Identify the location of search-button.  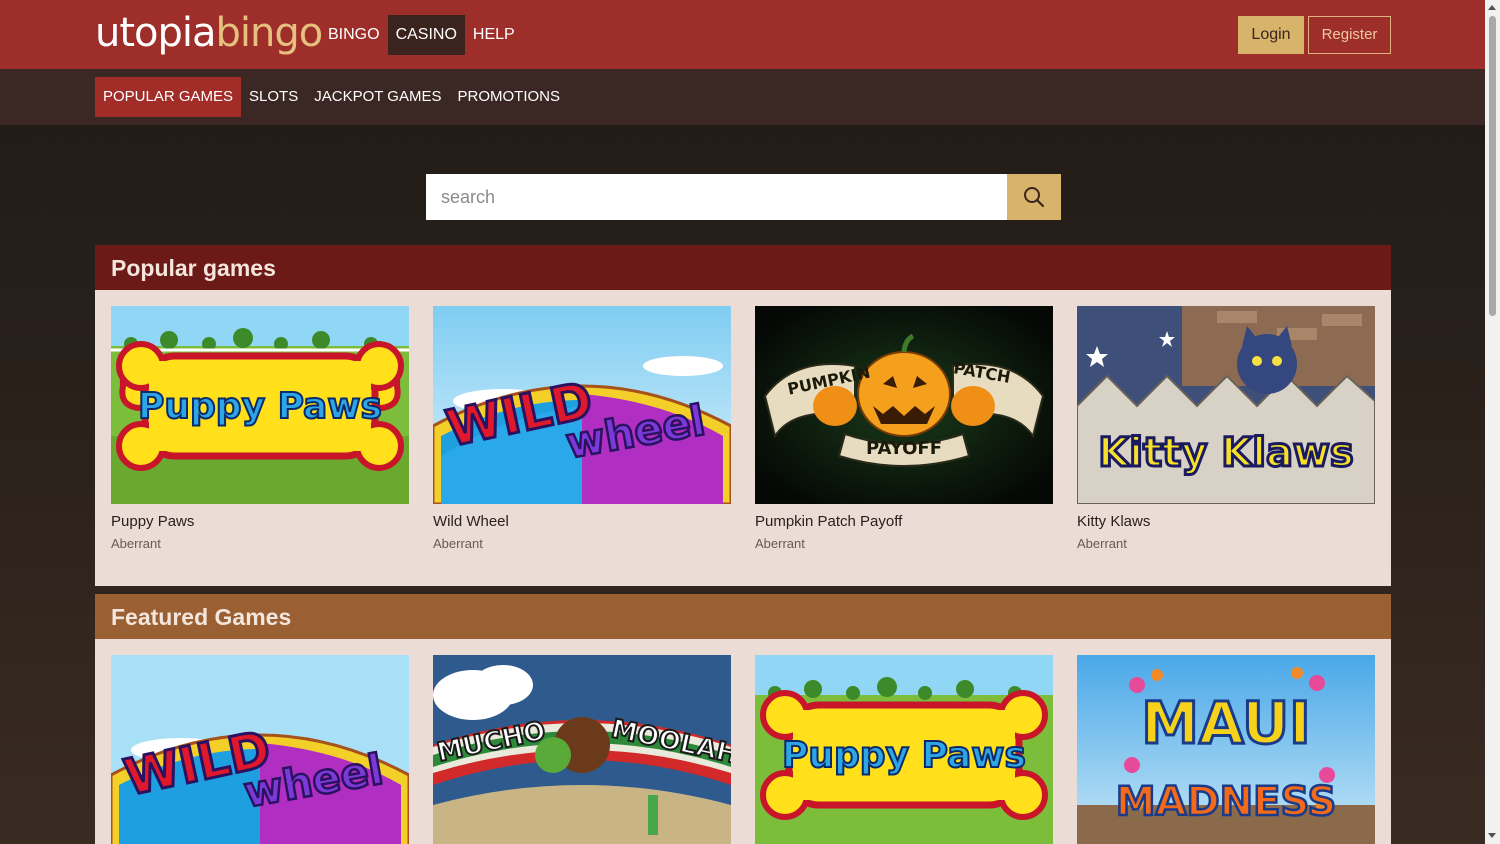
(1034, 197).